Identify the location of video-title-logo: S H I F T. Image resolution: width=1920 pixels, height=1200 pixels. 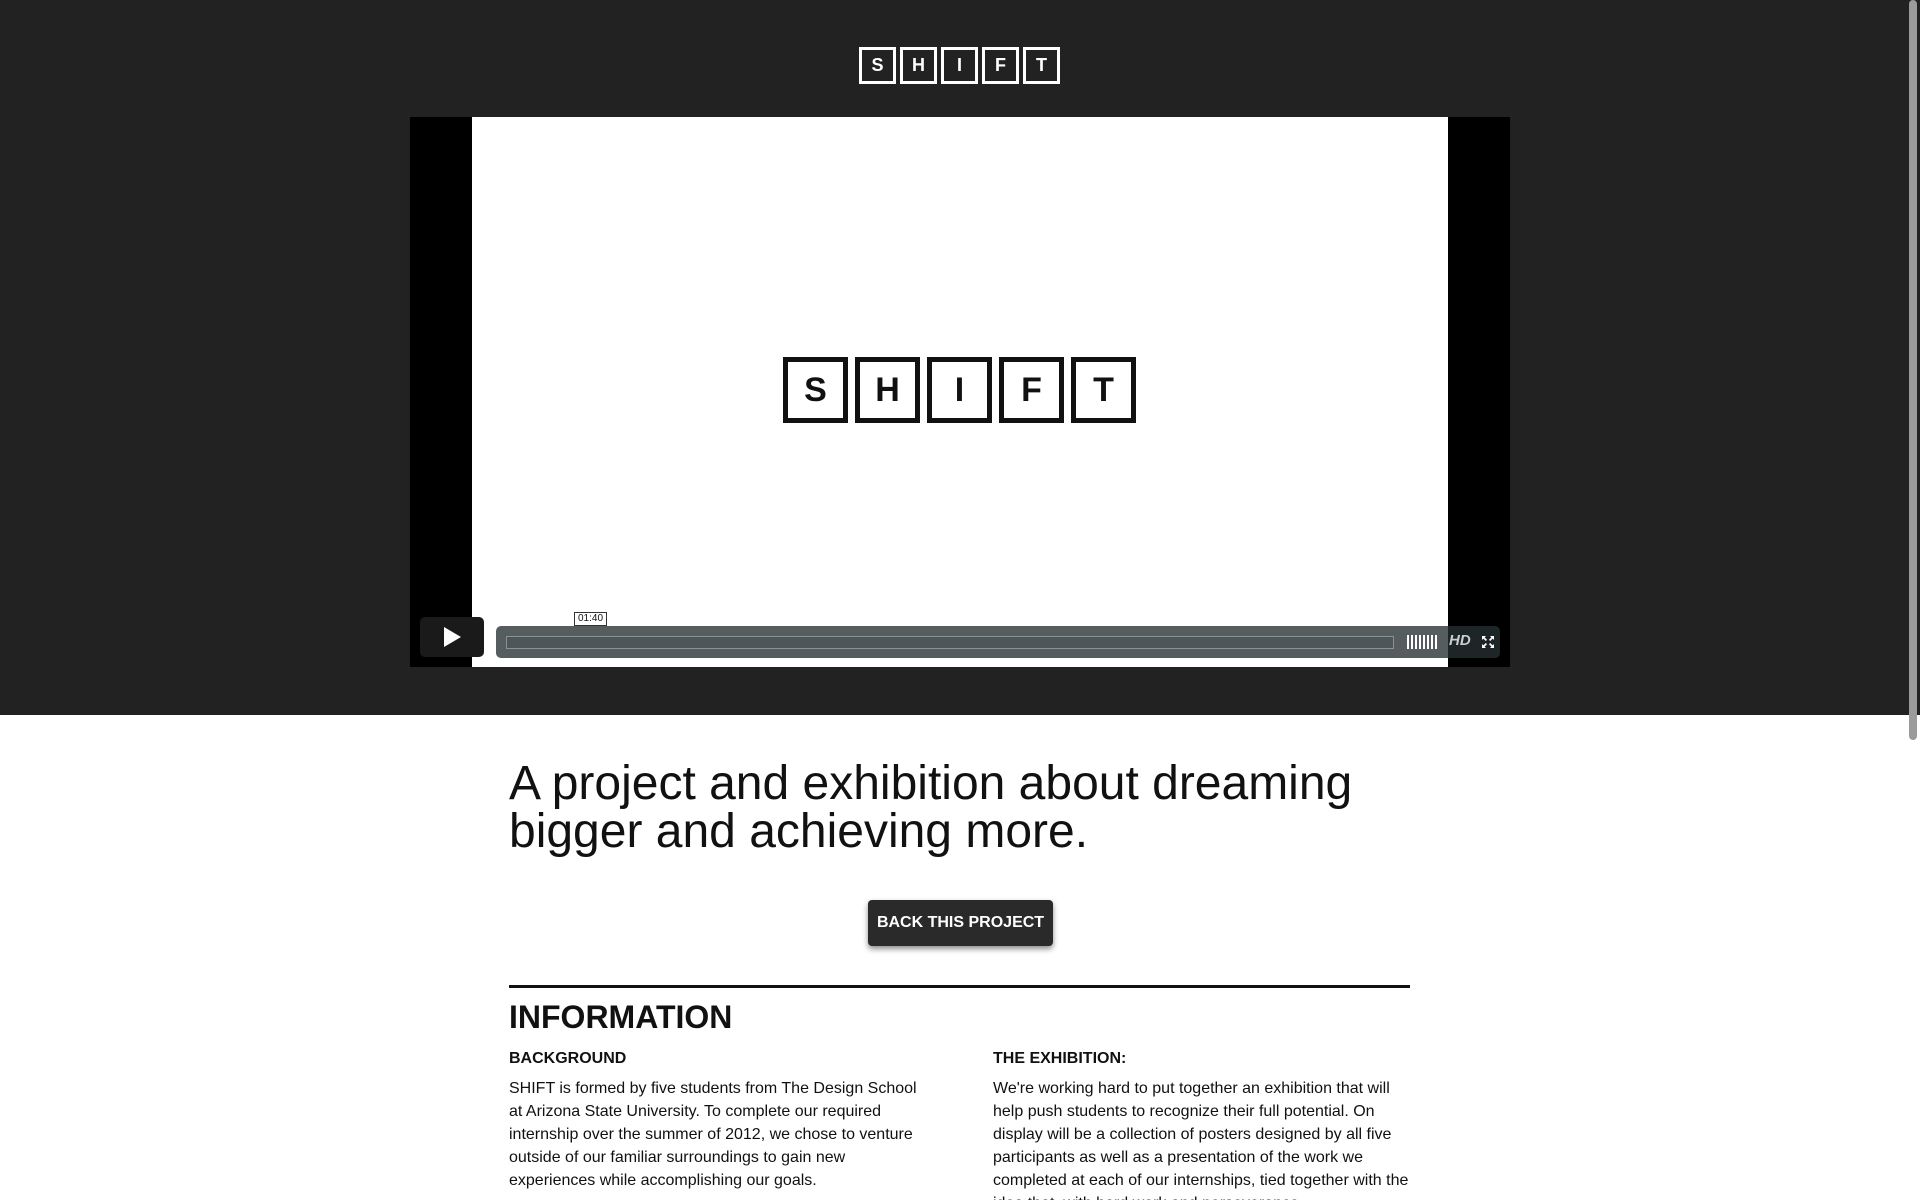
(959, 390).